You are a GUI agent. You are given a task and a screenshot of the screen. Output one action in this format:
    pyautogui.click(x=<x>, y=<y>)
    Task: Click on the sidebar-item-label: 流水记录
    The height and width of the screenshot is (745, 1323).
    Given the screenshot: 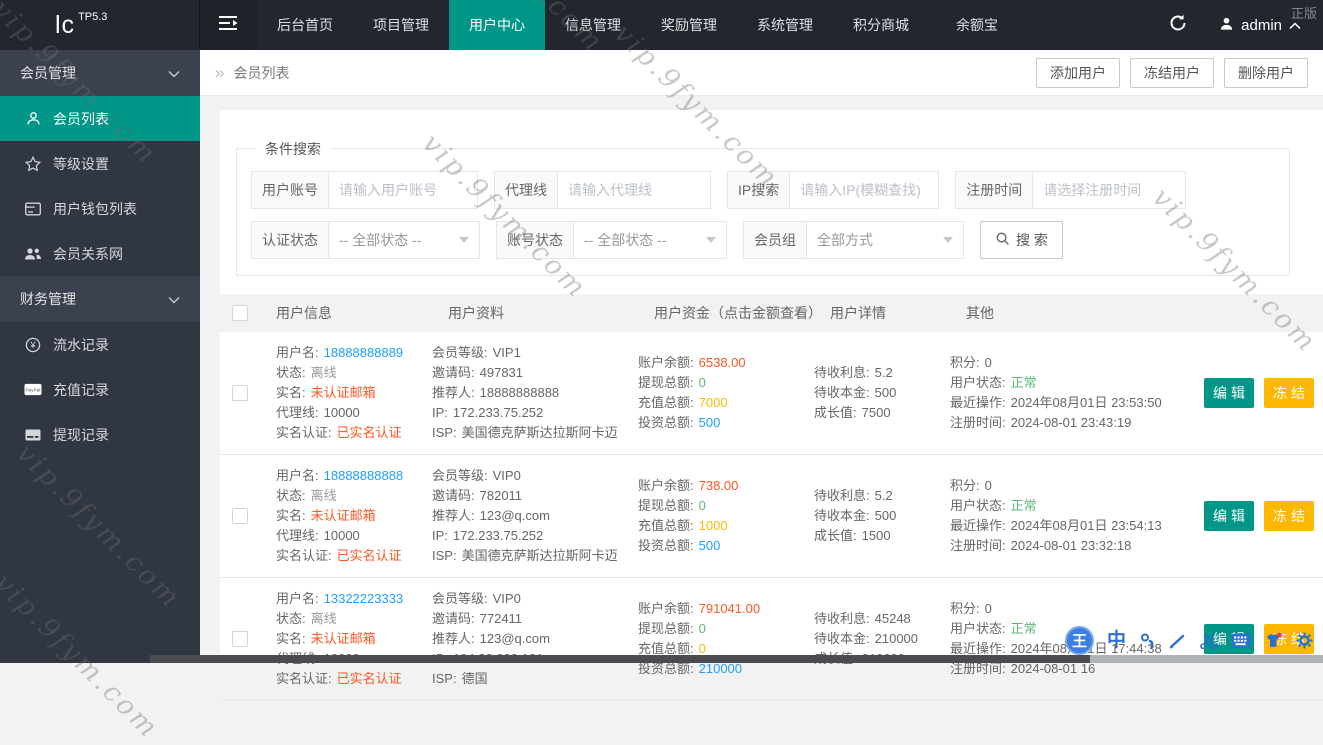 What is the action you would take?
    pyautogui.click(x=81, y=344)
    